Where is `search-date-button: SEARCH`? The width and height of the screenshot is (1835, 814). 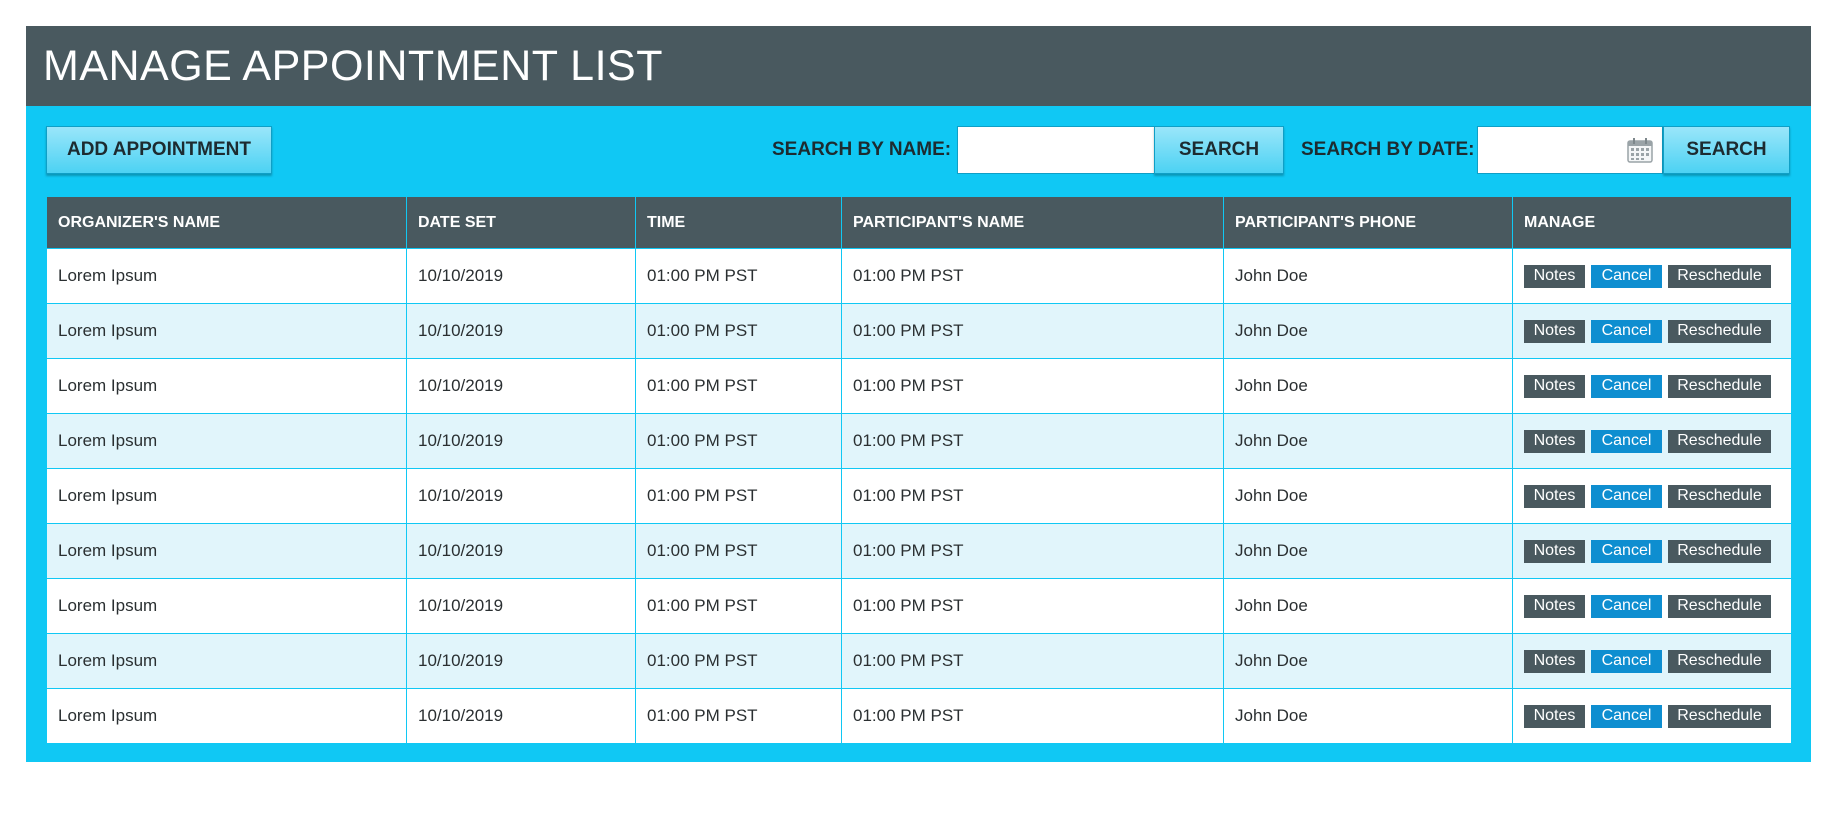 search-date-button: SEARCH is located at coordinates (1726, 150).